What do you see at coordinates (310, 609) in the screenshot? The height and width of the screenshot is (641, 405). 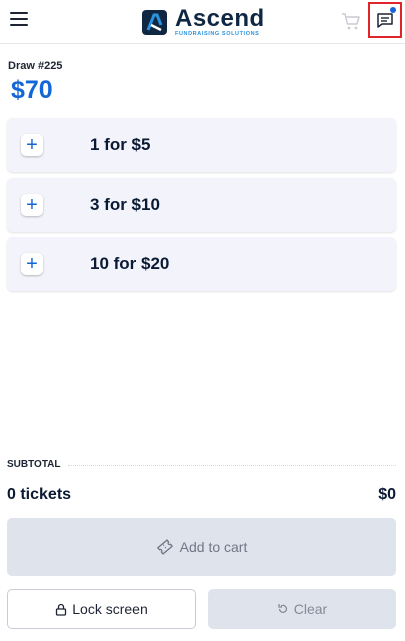 I see `clear-label: Clear` at bounding box center [310, 609].